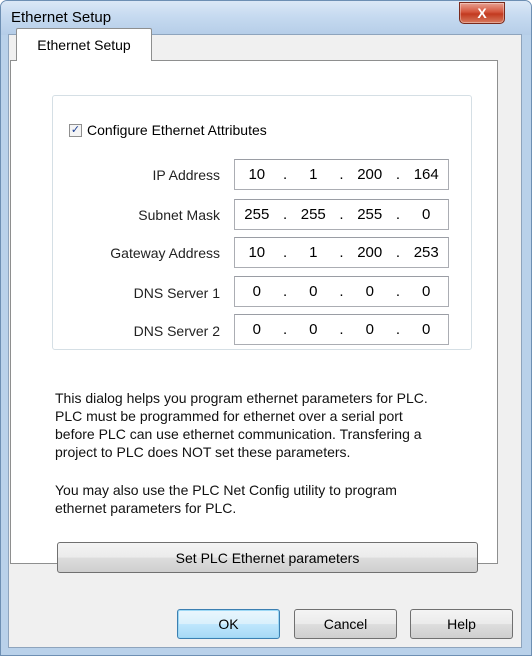 This screenshot has width=532, height=656. Describe the element at coordinates (345, 624) in the screenshot. I see `cancel-button: Cancel` at that location.